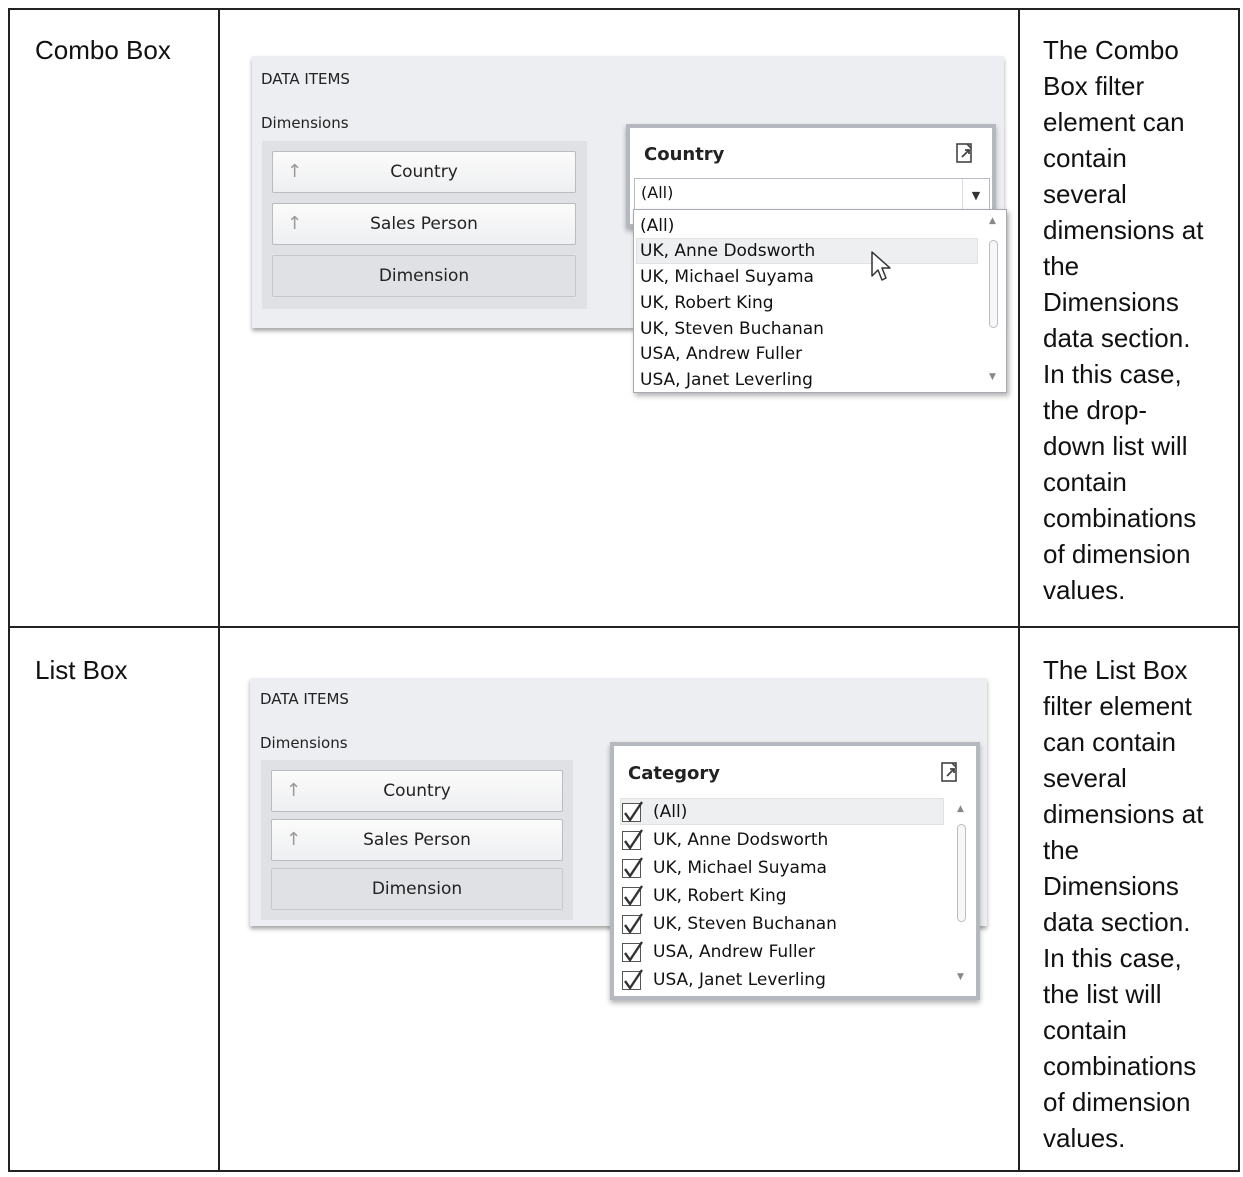  I want to click on dropdown-arrow-icon: ▼, so click(975, 195).